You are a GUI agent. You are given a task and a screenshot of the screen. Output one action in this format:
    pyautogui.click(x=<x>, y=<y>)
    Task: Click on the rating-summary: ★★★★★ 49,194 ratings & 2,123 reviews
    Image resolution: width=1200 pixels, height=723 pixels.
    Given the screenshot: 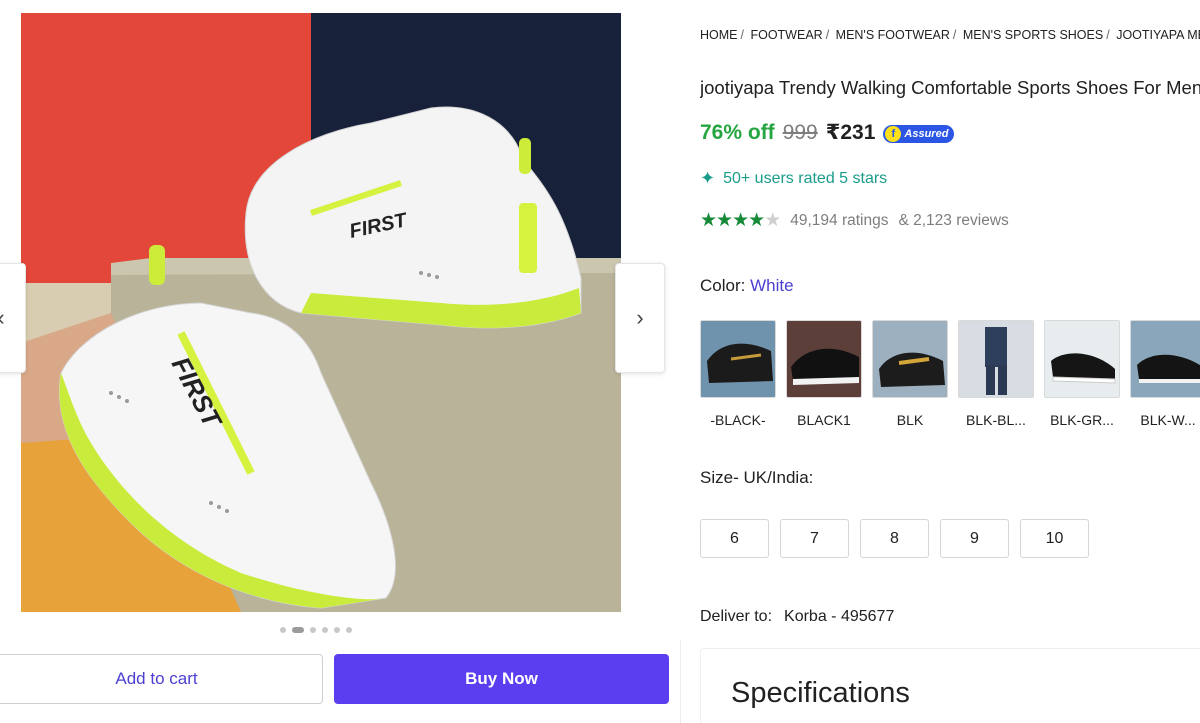 What is the action you would take?
    pyautogui.click(x=854, y=220)
    